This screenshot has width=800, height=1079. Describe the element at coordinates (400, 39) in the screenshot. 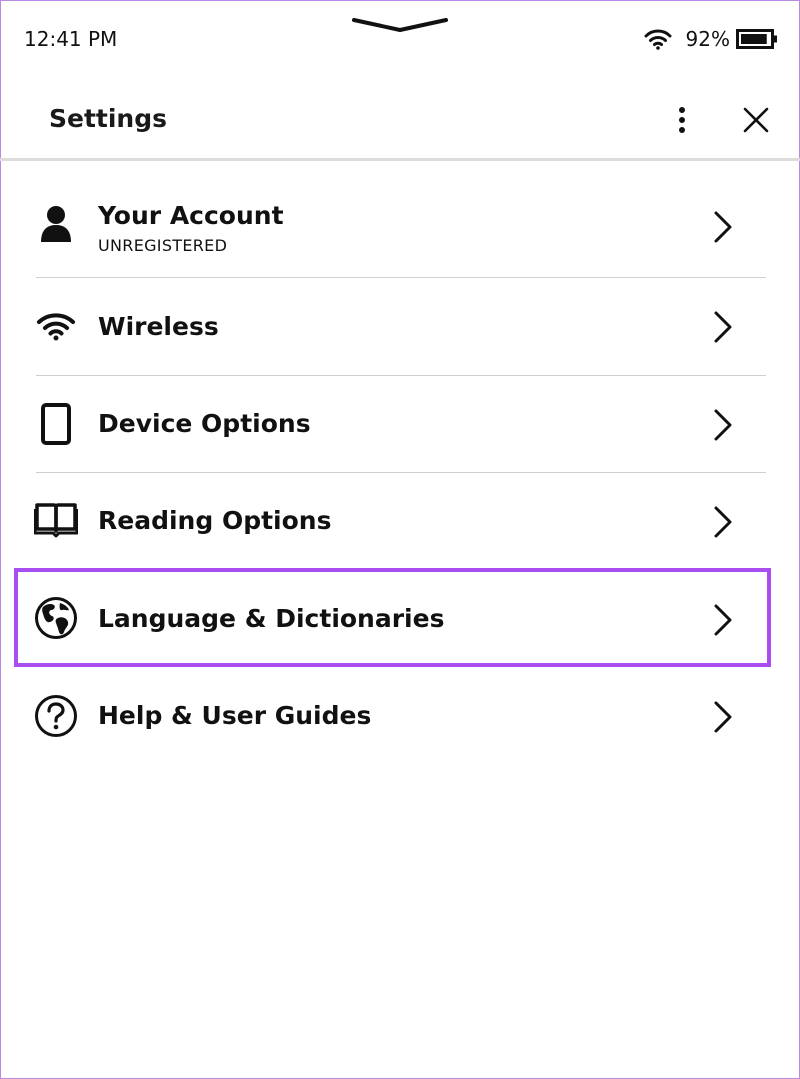

I see `status-bar: 12:41 PM 92%` at that location.